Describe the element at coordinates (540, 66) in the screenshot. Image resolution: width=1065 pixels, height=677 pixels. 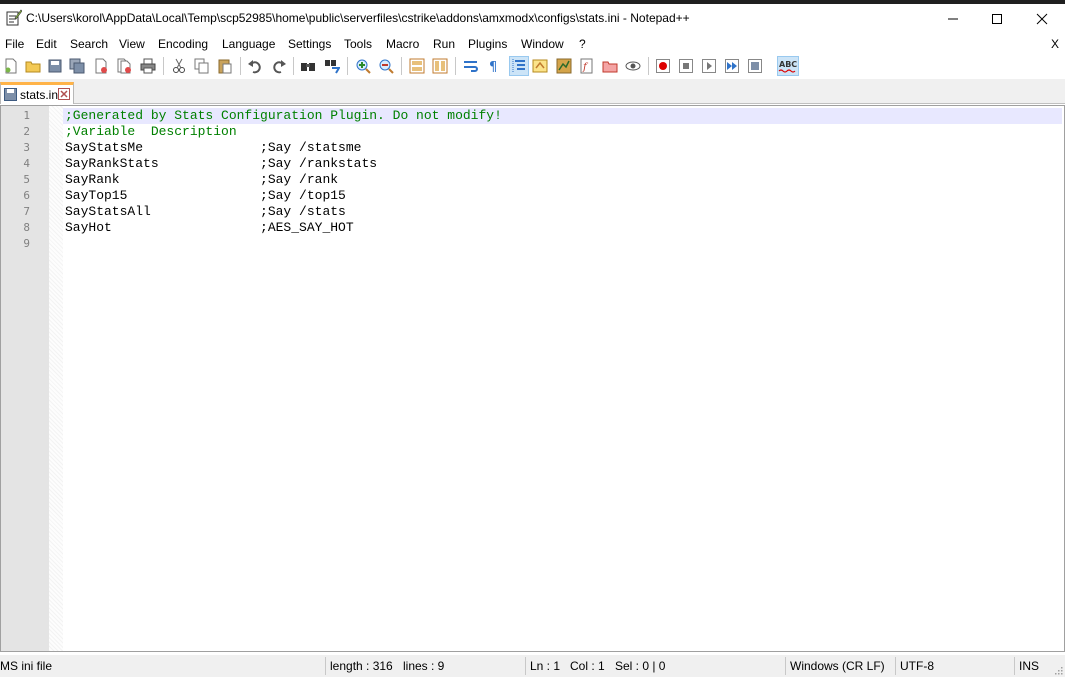
I see `user-defined-language-icon` at that location.